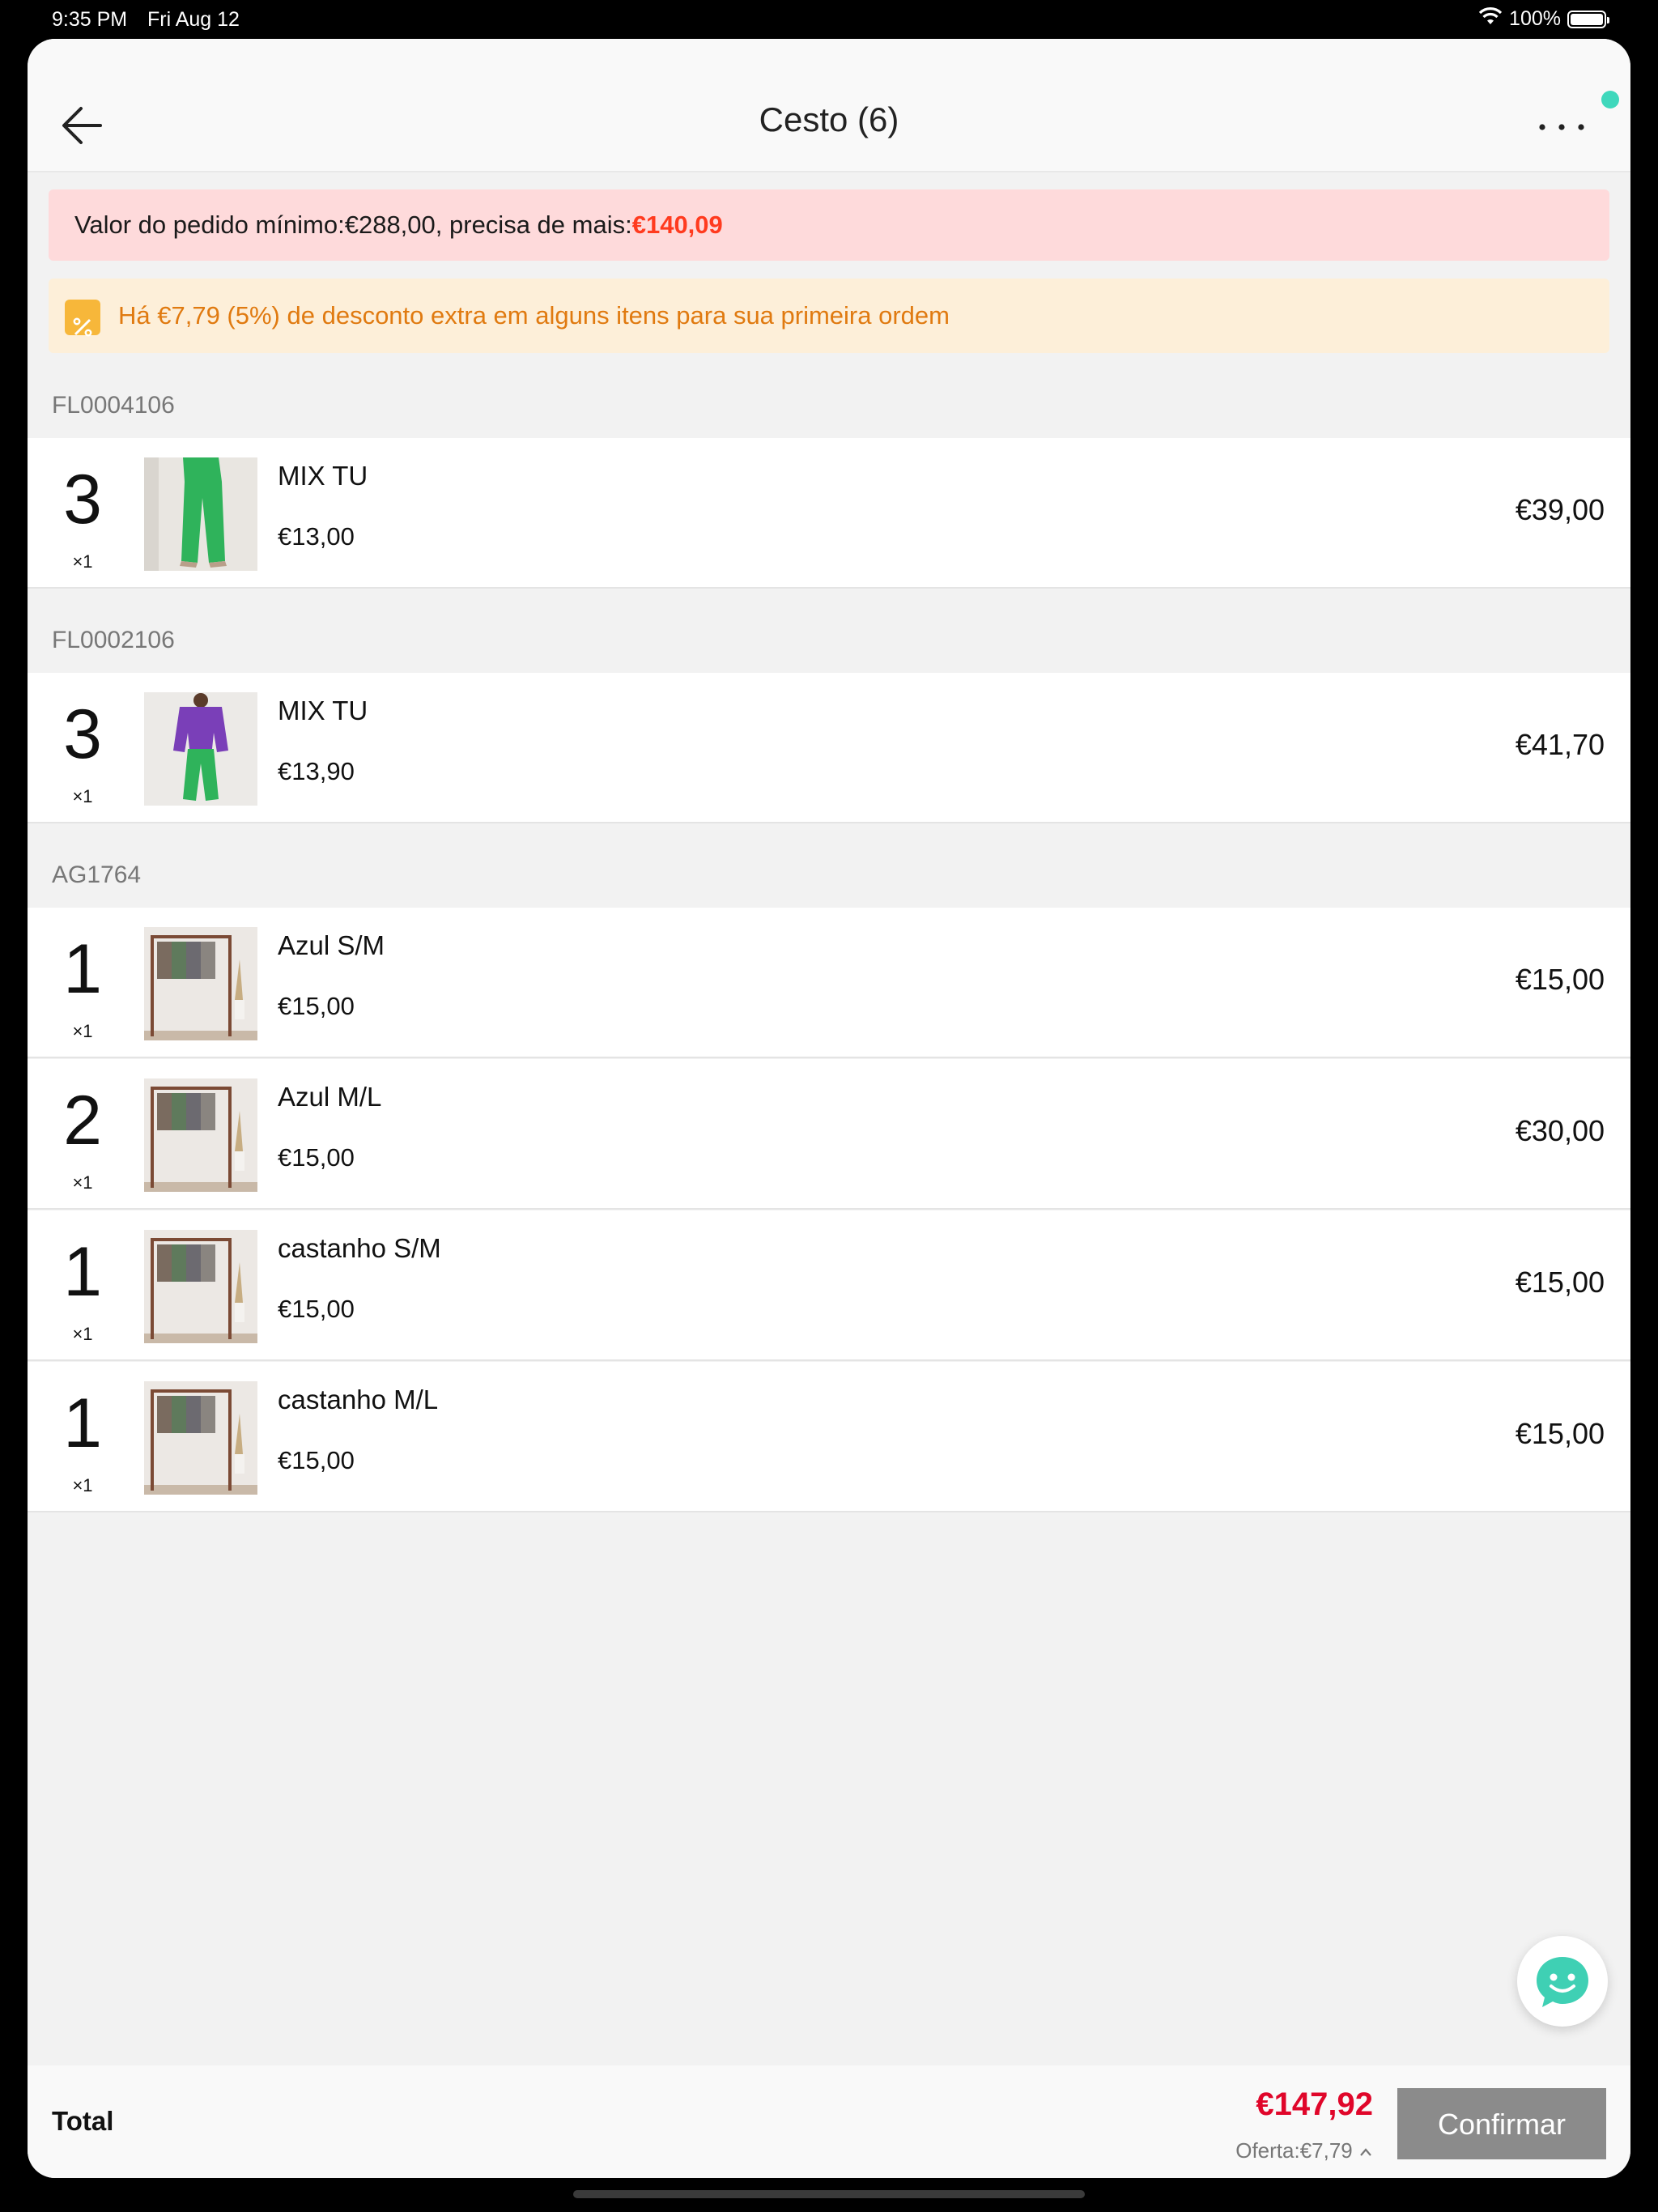 Image resolution: width=1658 pixels, height=2212 pixels. What do you see at coordinates (829, 1437) in the screenshot?
I see `cart-item: 1 ×1 castanho M/L €15,00 €15,00` at bounding box center [829, 1437].